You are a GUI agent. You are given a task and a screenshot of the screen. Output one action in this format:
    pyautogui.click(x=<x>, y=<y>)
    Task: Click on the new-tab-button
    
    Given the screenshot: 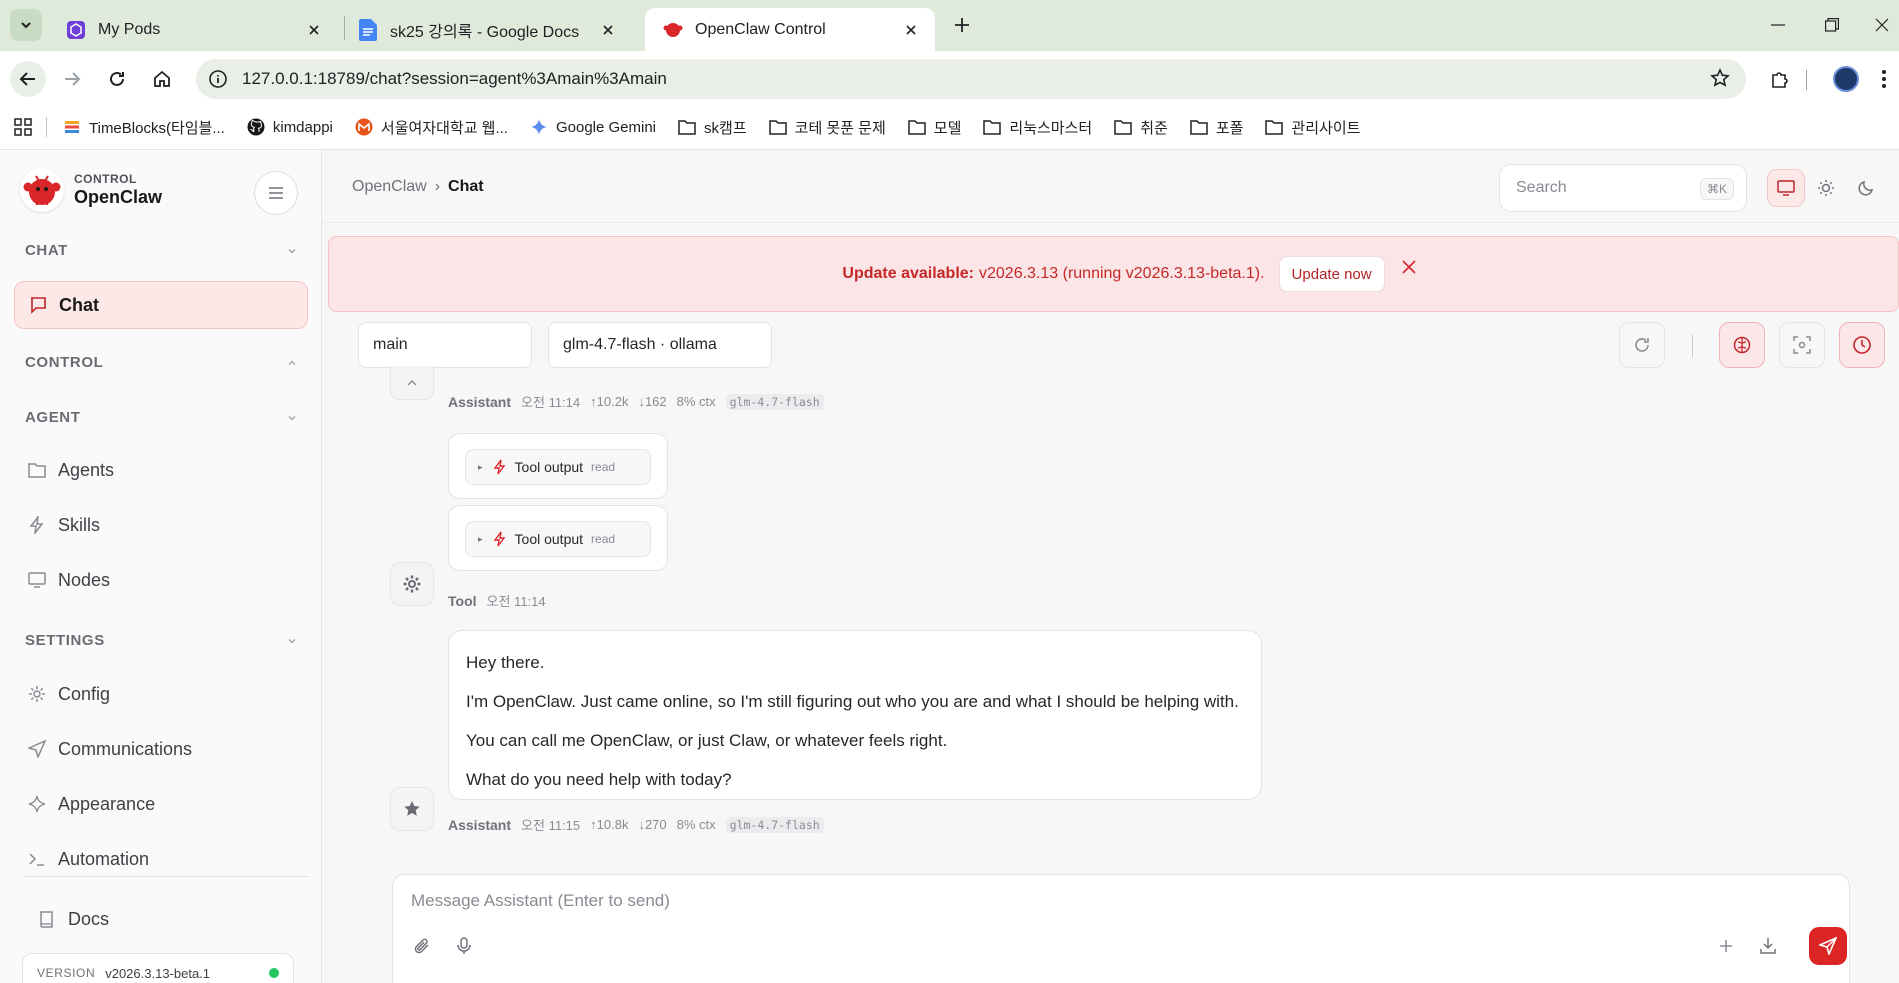 What is the action you would take?
    pyautogui.click(x=962, y=25)
    